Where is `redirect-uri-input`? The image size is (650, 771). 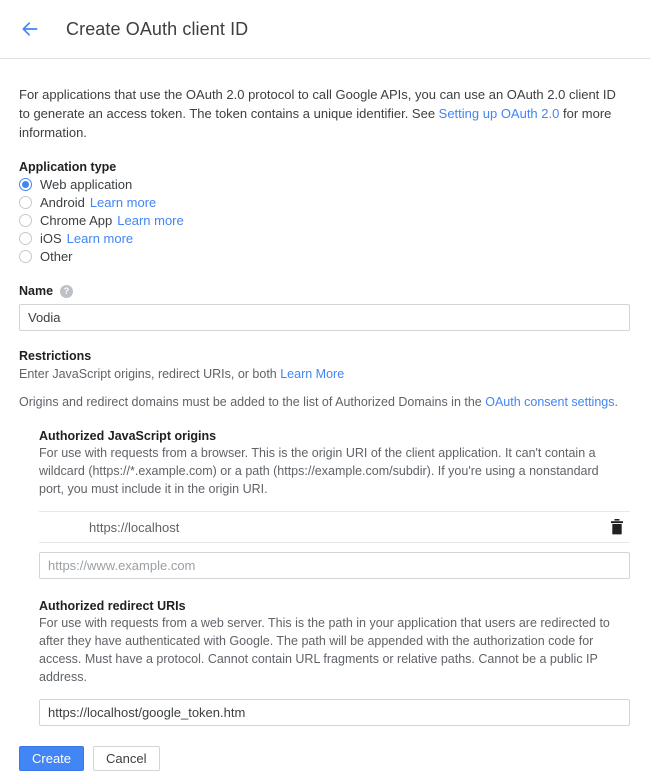 redirect-uri-input is located at coordinates (334, 712).